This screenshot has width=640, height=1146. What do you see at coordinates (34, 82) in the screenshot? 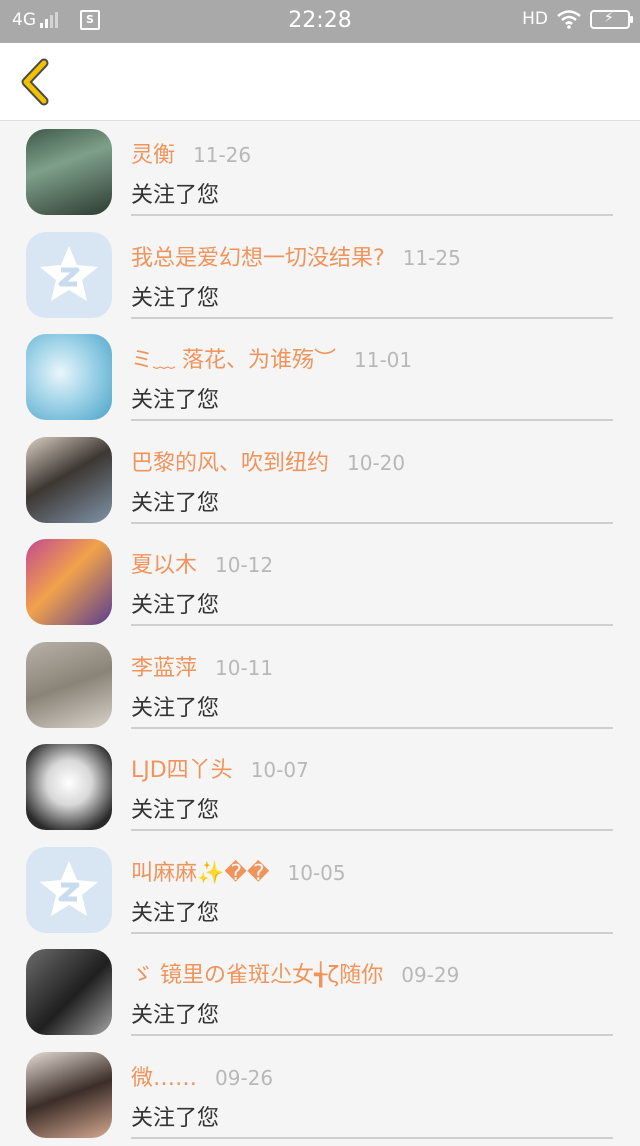
I see `back-button` at bounding box center [34, 82].